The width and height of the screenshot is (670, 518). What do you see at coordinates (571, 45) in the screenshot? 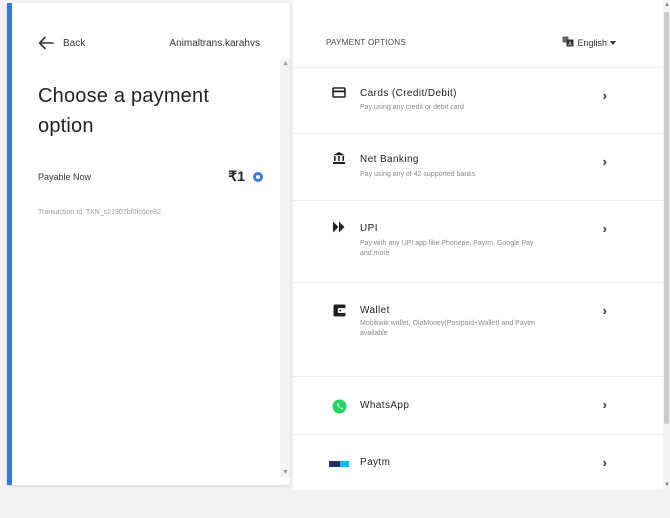
I see `svg-text: A` at bounding box center [571, 45].